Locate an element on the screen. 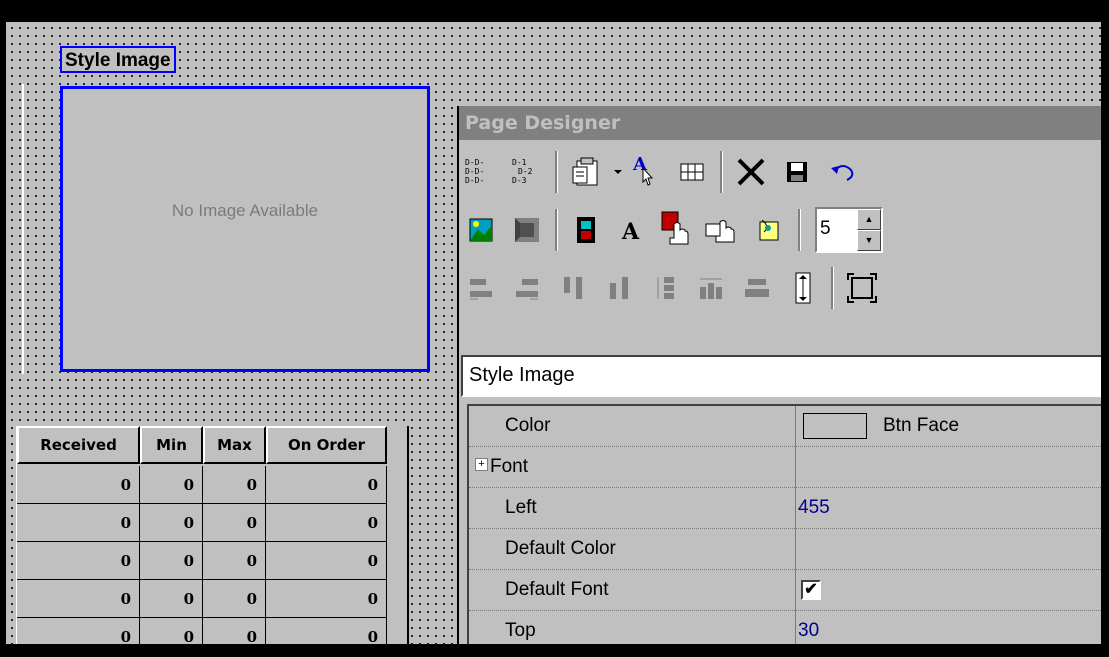 The height and width of the screenshot is (657, 1109). canvas-divider is located at coordinates (23, 229).